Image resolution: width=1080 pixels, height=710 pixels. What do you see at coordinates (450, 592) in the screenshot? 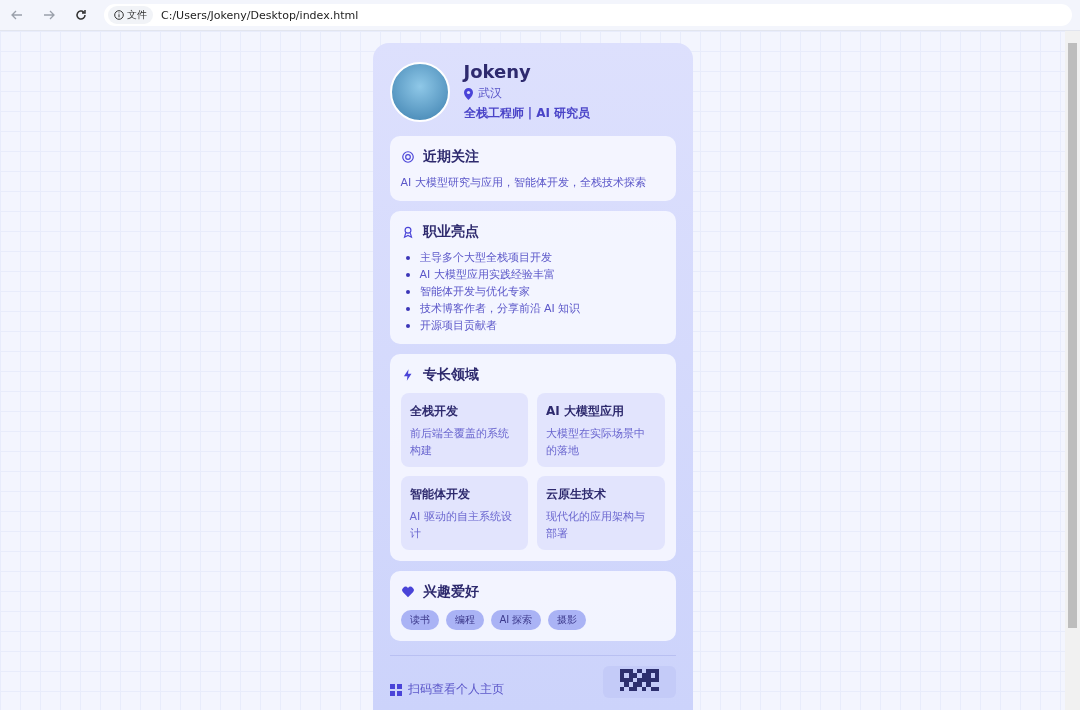
I see `section-heading: 兴趣爱好` at bounding box center [450, 592].